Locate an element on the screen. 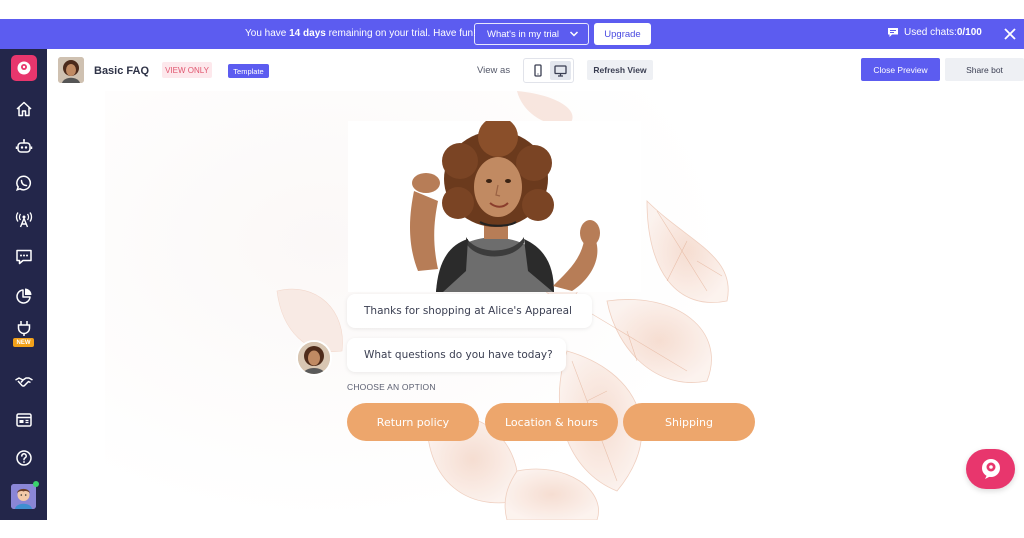  chat-launcher-icon is located at coordinates (990, 469).